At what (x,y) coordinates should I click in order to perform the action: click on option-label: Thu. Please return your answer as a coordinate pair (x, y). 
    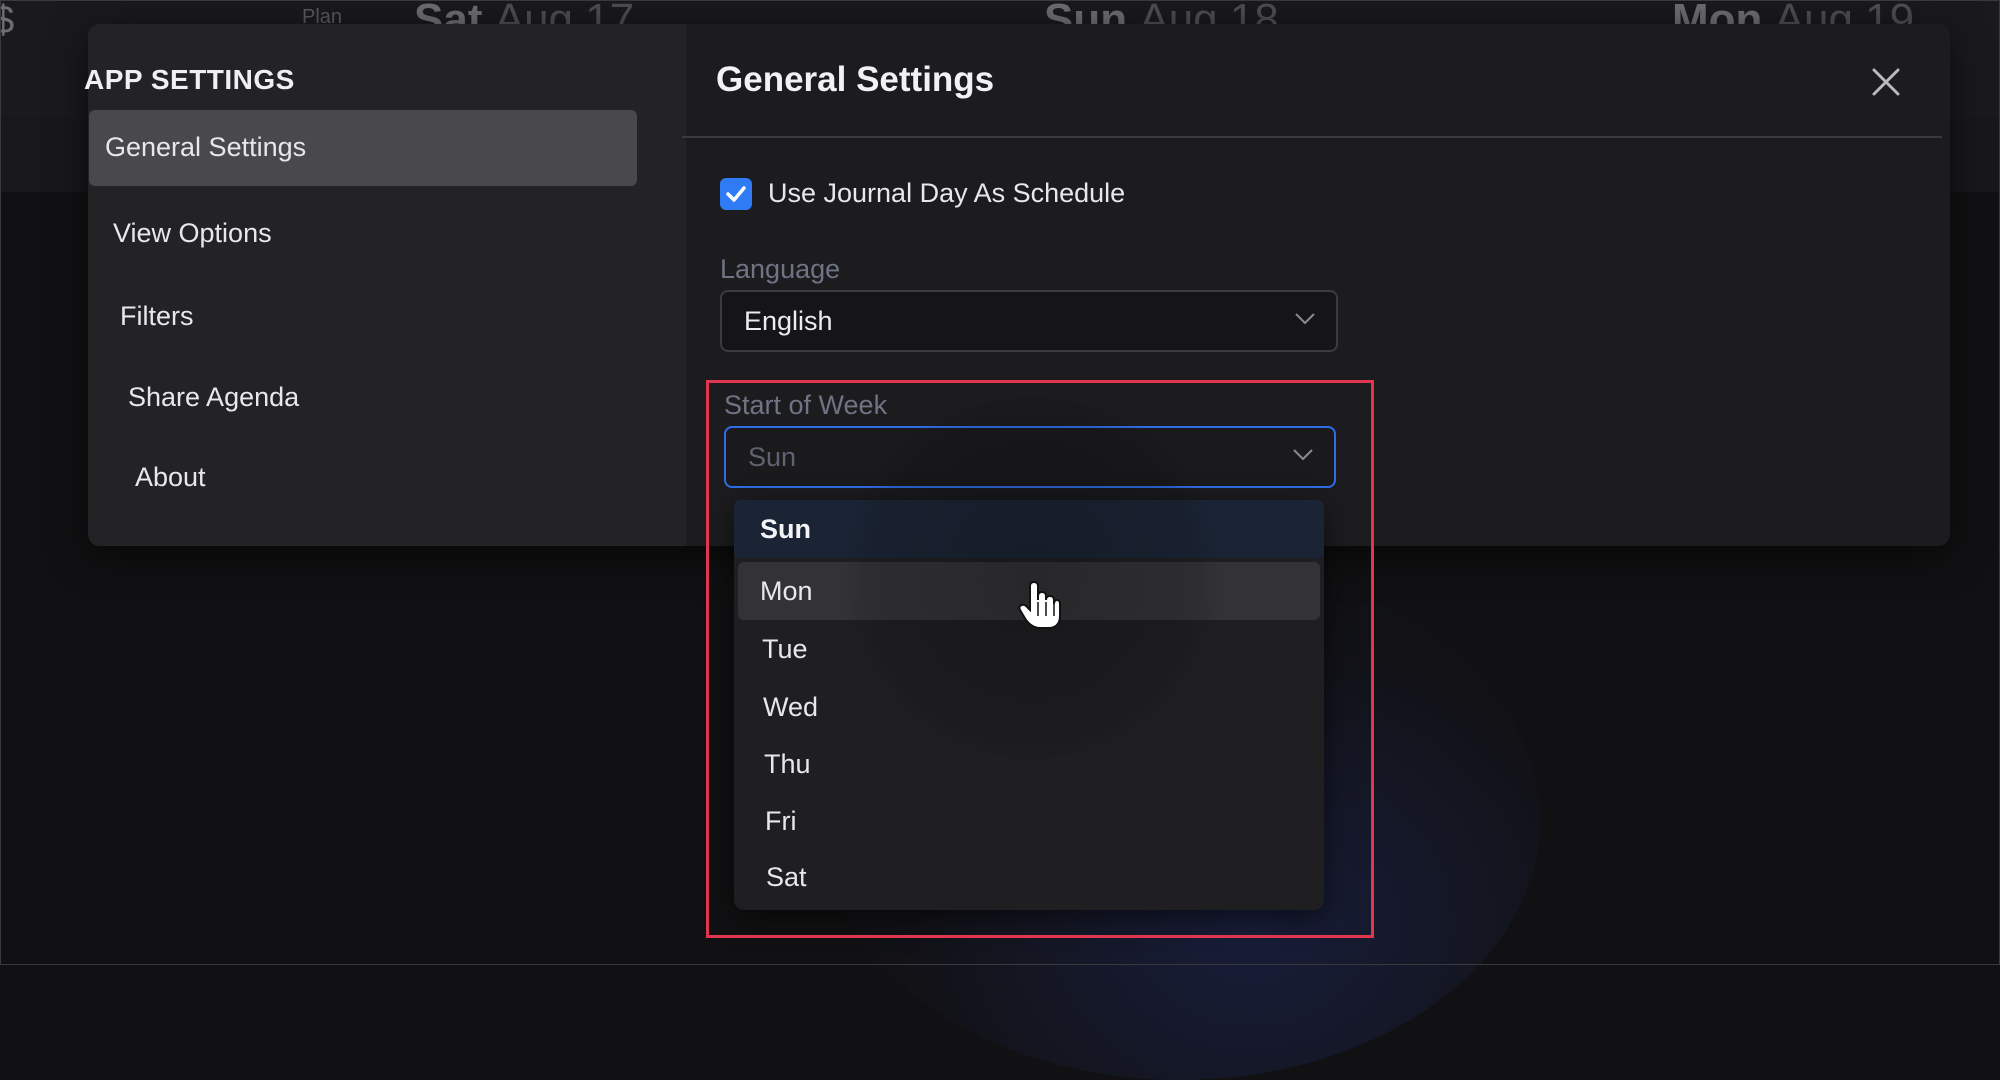
    Looking at the image, I should click on (787, 764).